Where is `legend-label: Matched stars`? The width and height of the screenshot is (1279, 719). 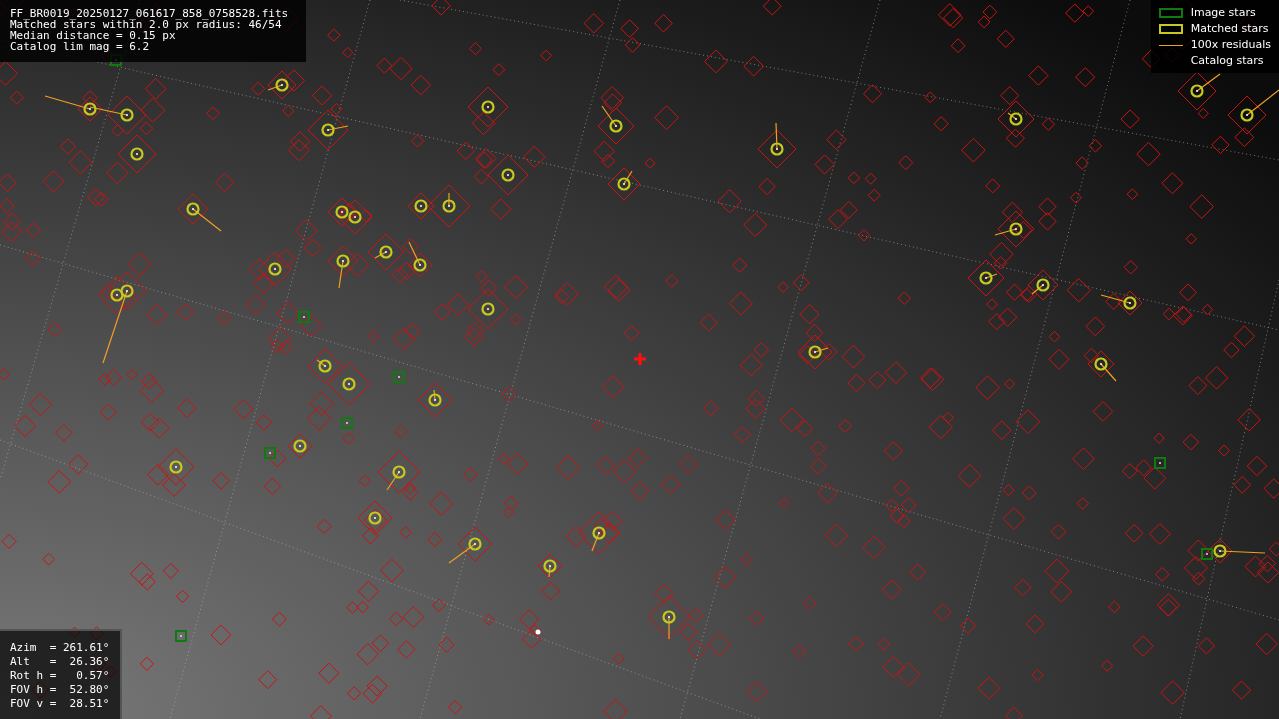 legend-label: Matched stars is located at coordinates (1230, 29).